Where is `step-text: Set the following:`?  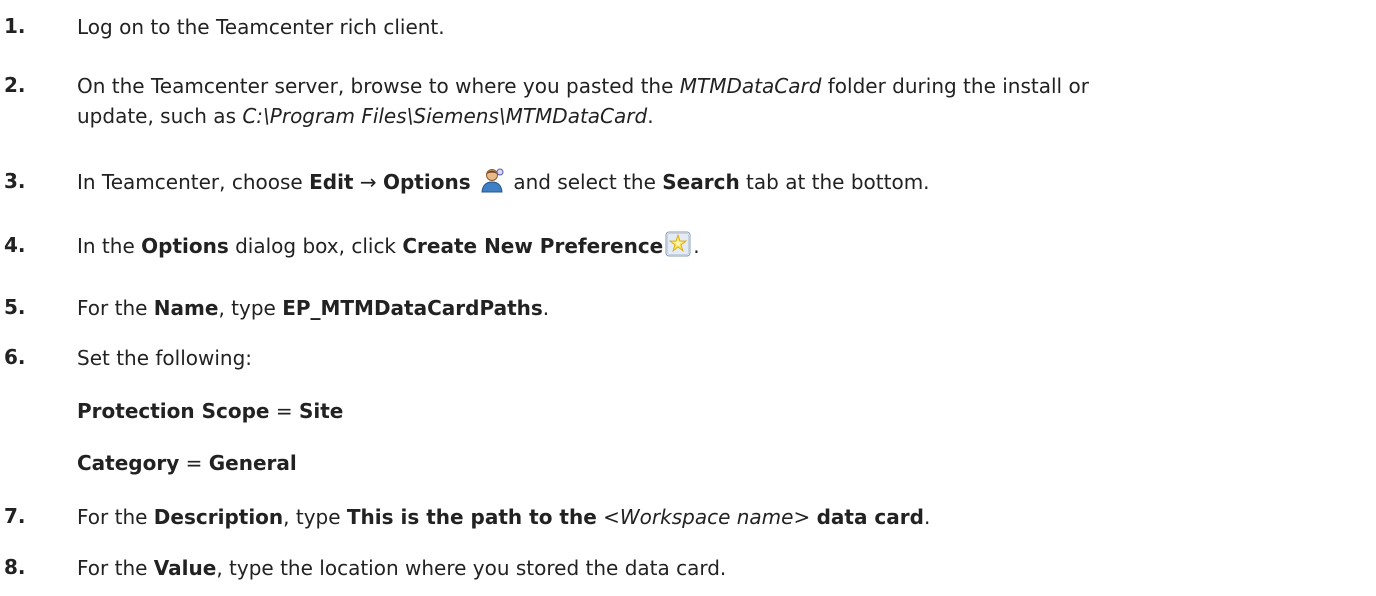
step-text: Set the following: is located at coordinates (165, 358).